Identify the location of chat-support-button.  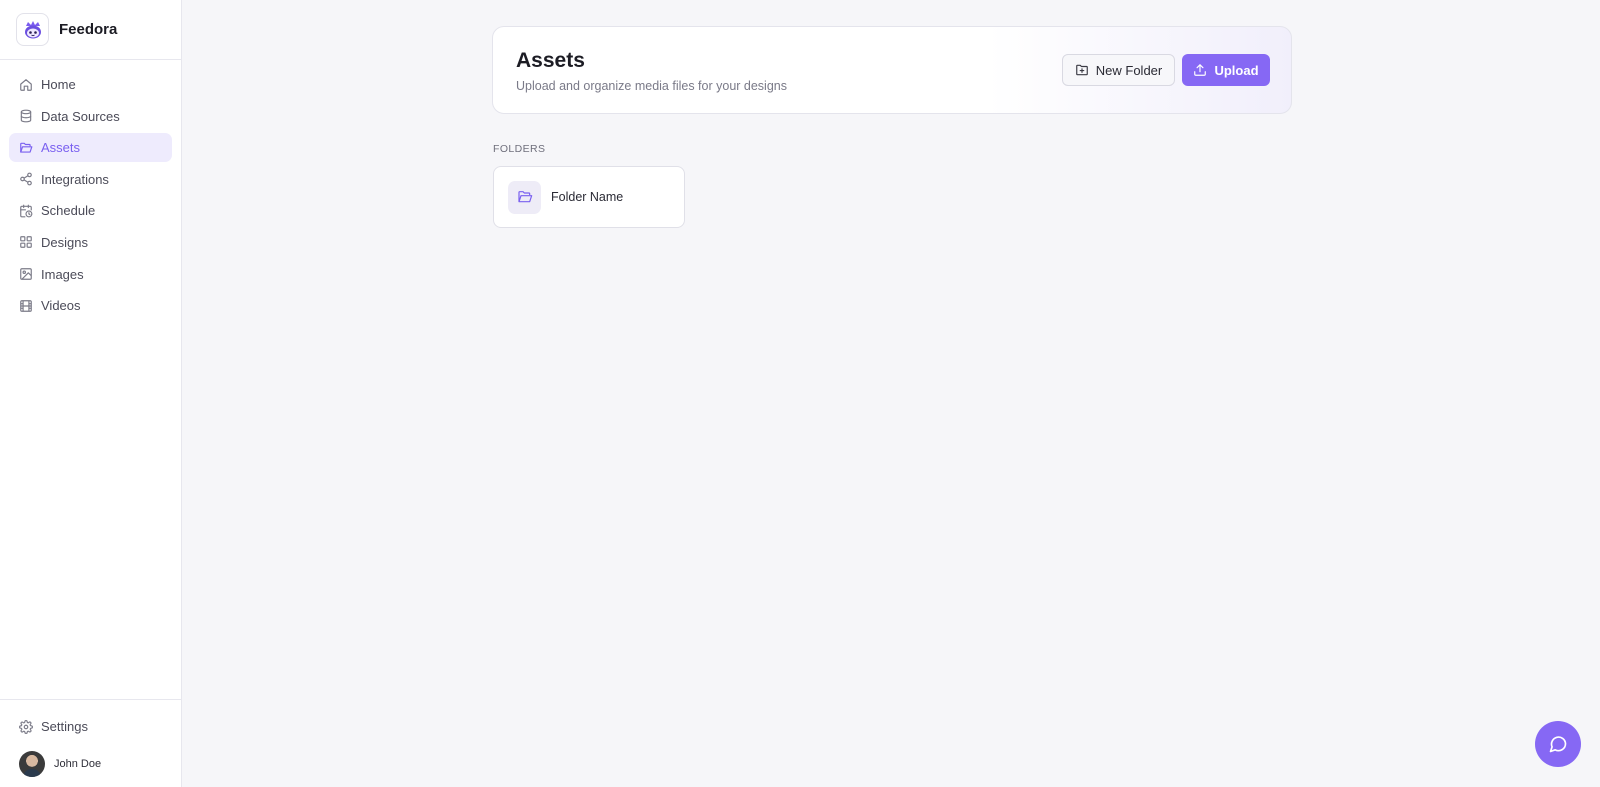
(1558, 744).